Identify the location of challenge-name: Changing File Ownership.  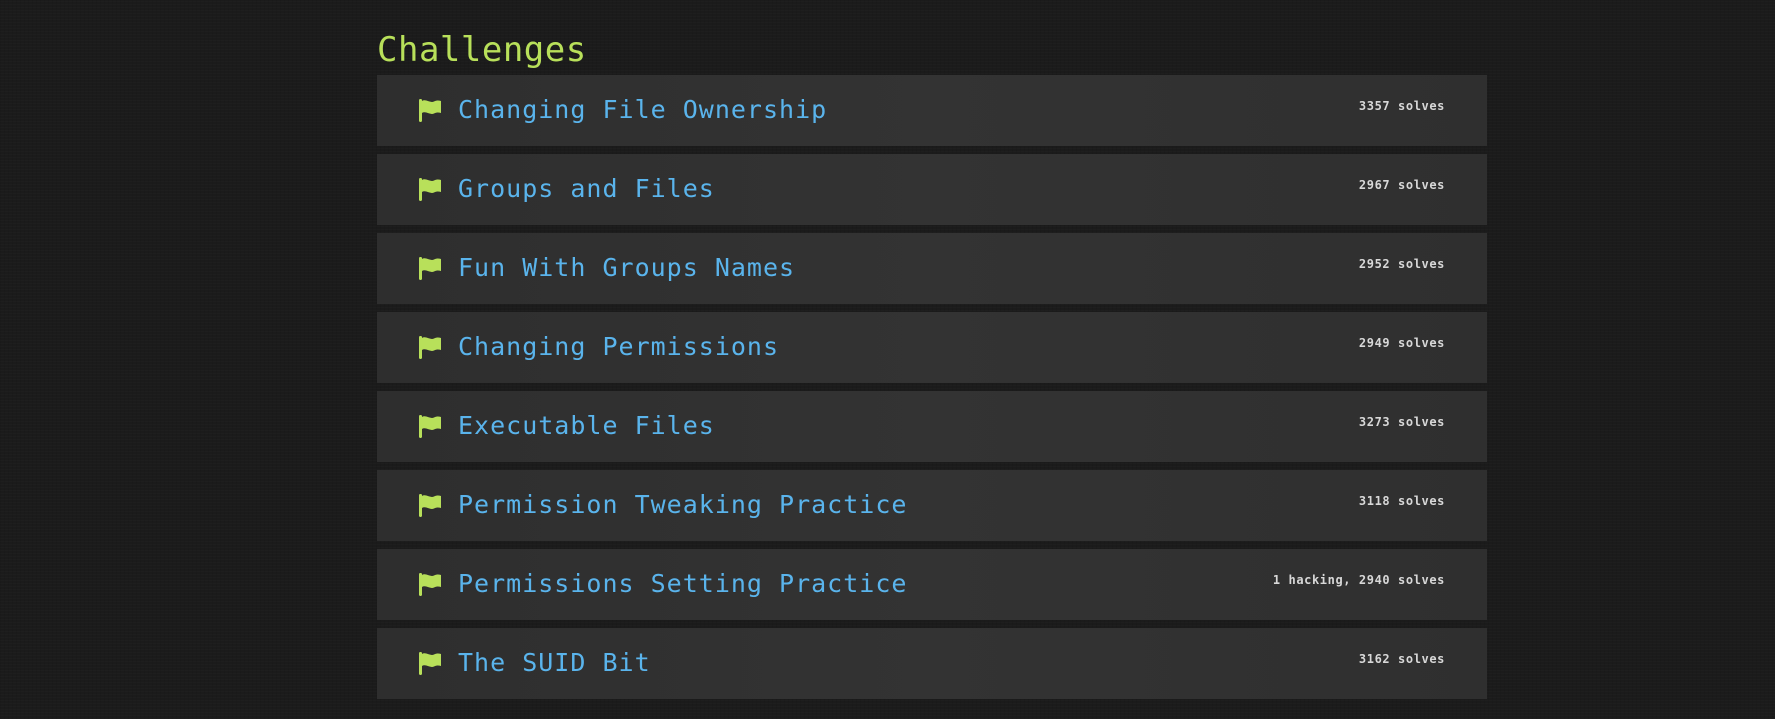
(642, 110).